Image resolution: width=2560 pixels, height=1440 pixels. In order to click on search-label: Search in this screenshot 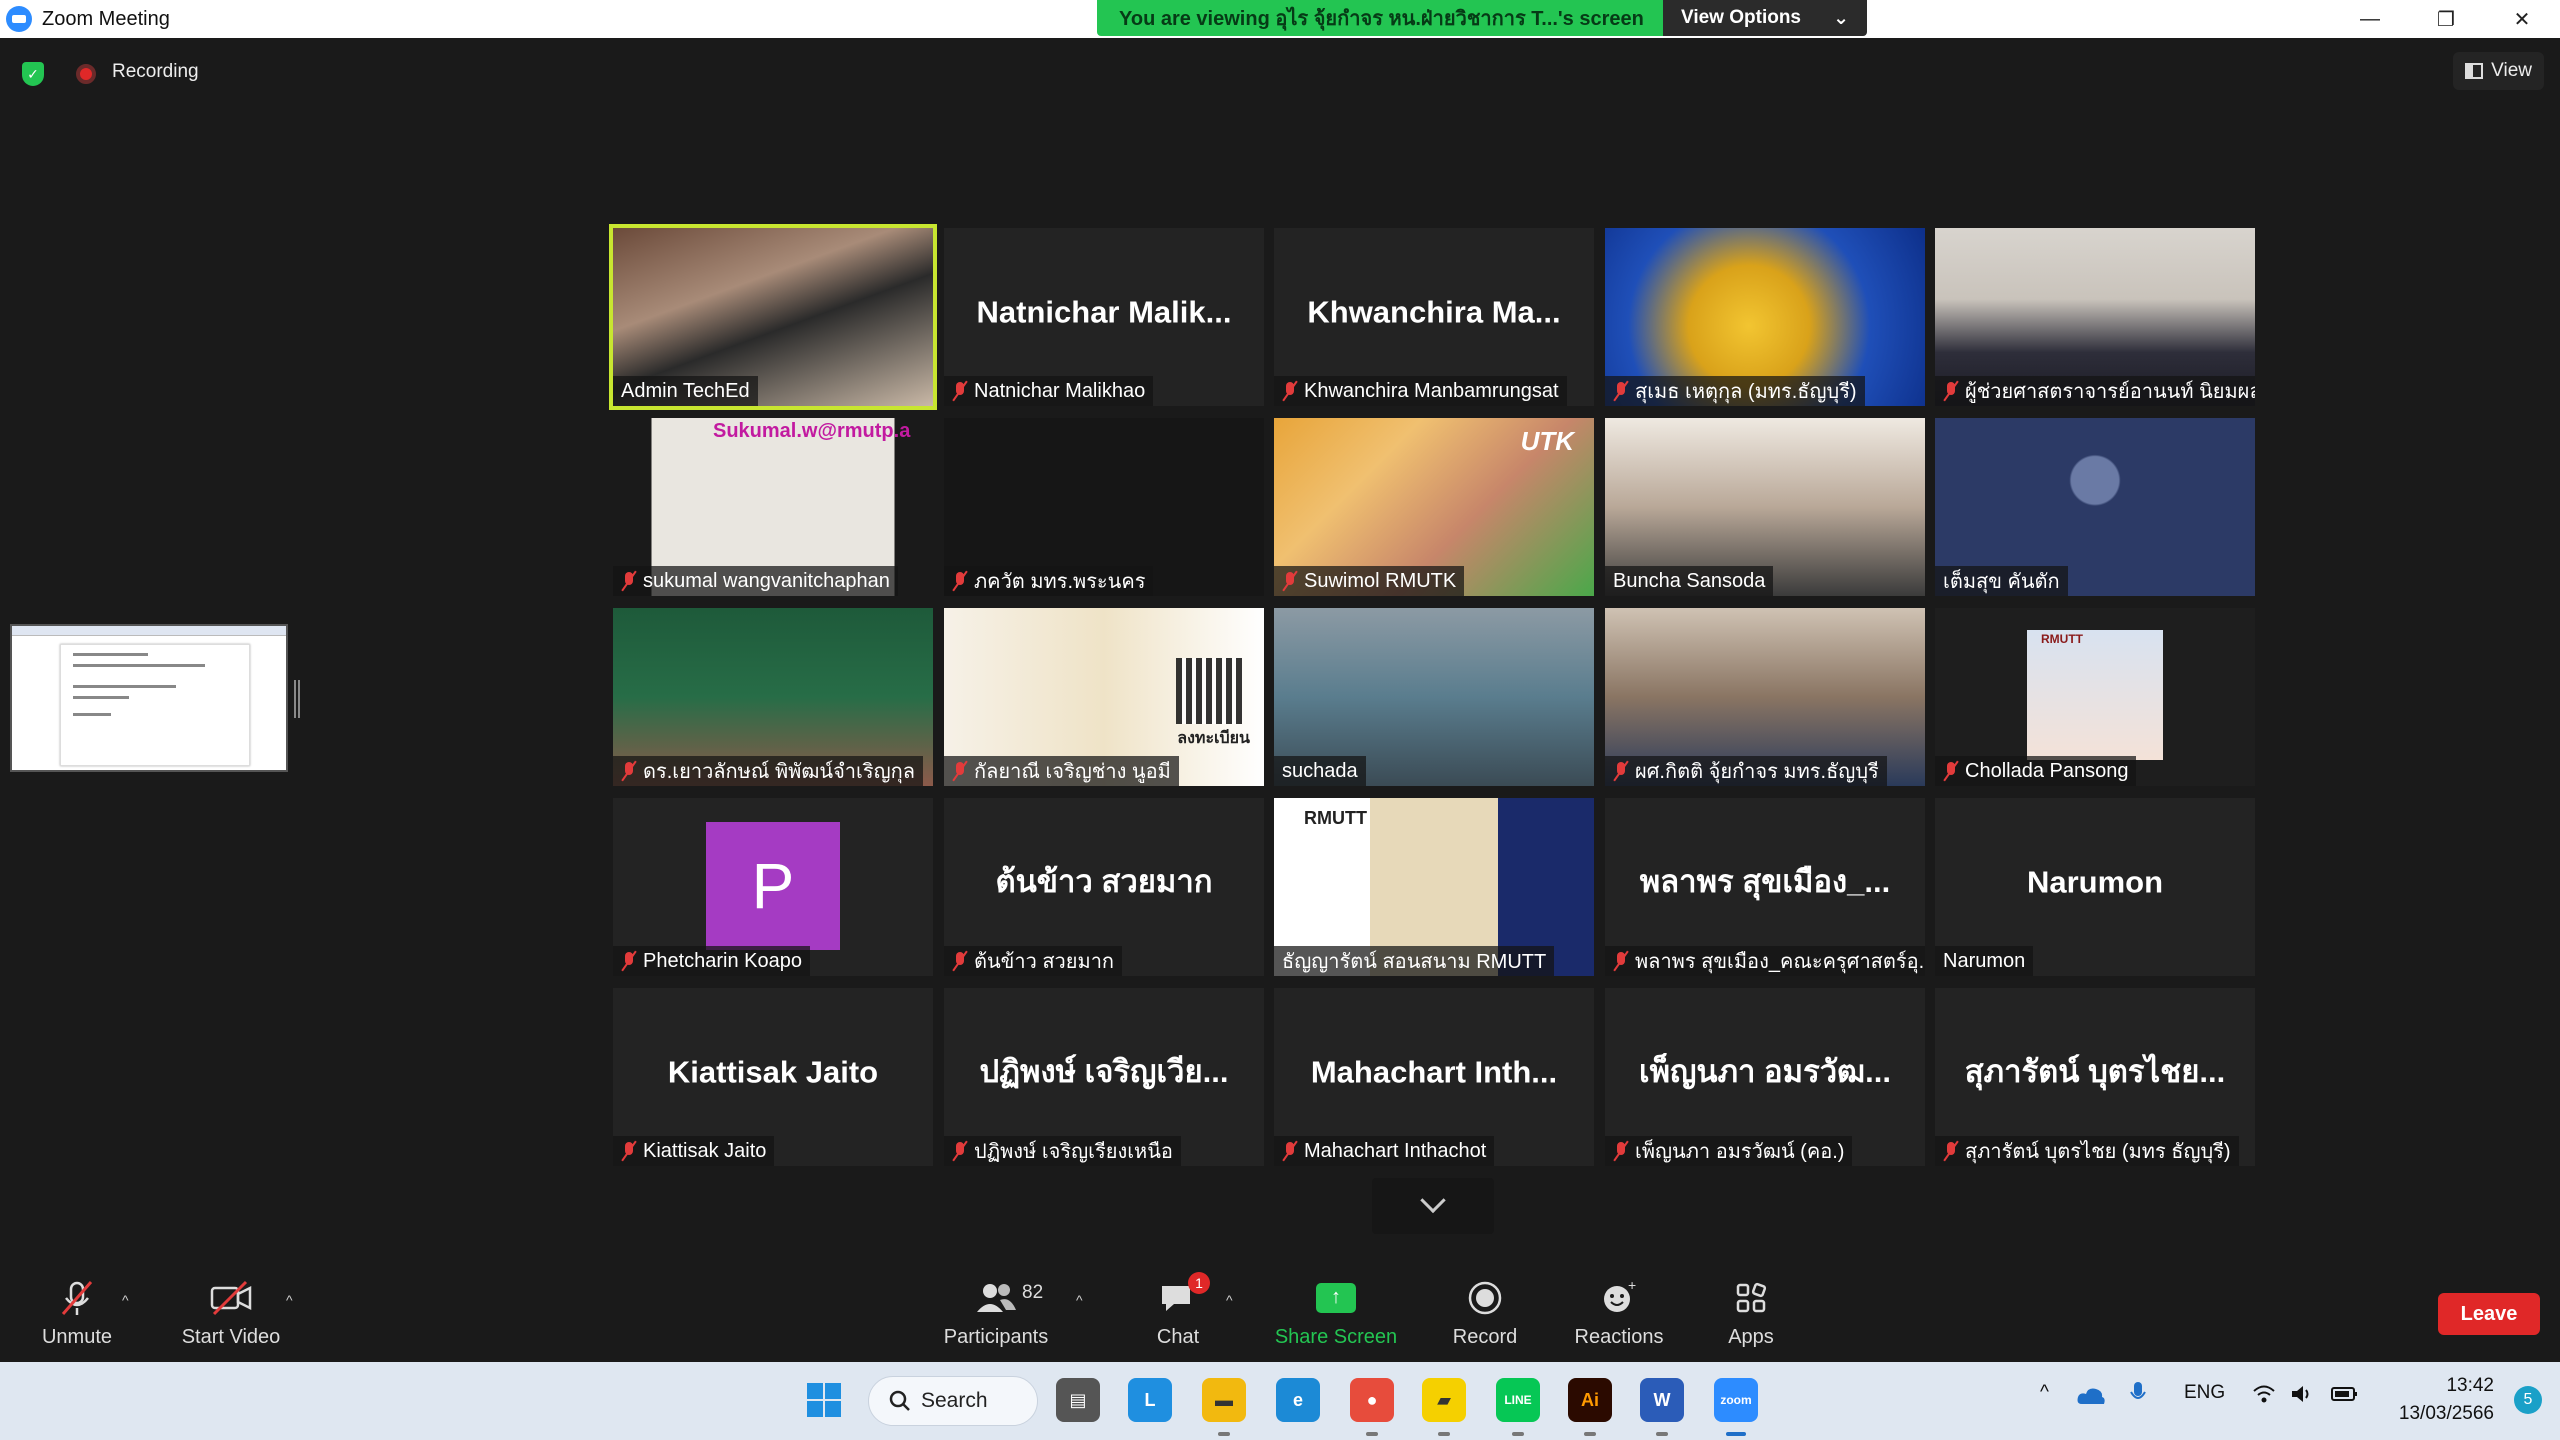, I will do `click(954, 1400)`.